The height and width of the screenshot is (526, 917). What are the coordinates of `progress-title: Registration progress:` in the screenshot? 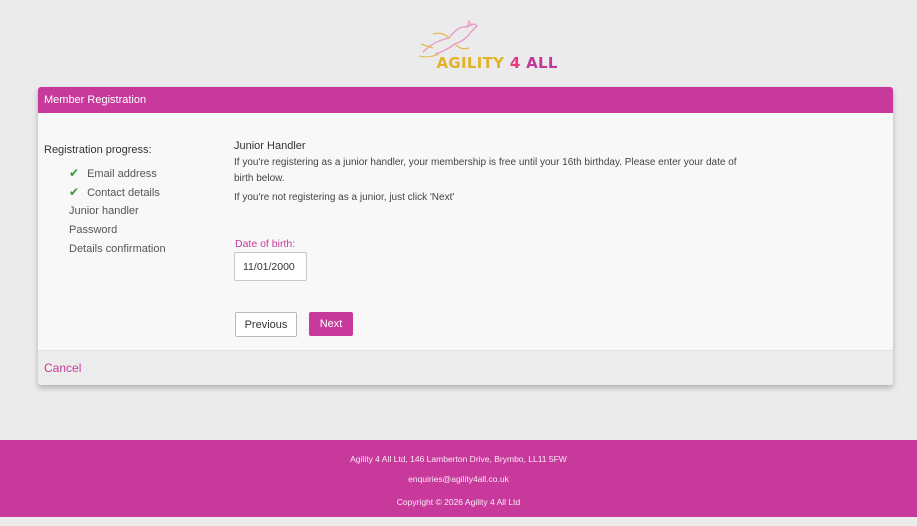 It's located at (98, 150).